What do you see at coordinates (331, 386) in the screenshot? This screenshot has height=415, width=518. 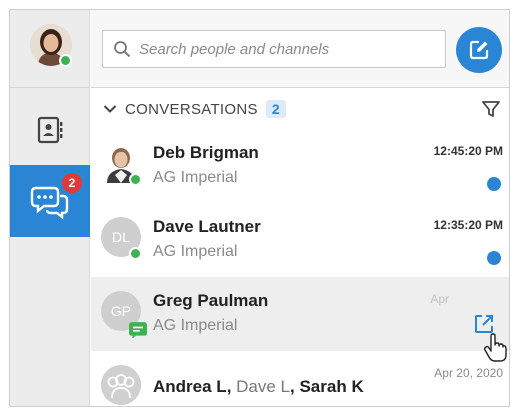 I see `participant-name: Sarah K` at bounding box center [331, 386].